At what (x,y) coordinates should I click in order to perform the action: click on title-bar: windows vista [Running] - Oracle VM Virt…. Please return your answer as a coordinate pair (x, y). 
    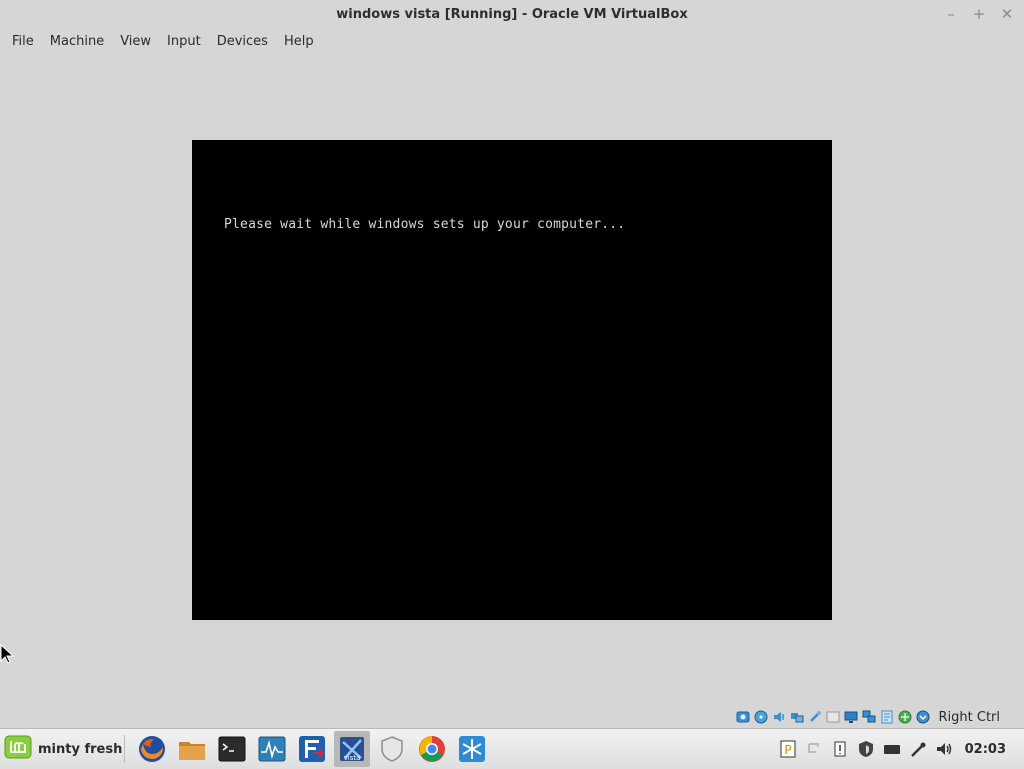
    Looking at the image, I should click on (512, 14).